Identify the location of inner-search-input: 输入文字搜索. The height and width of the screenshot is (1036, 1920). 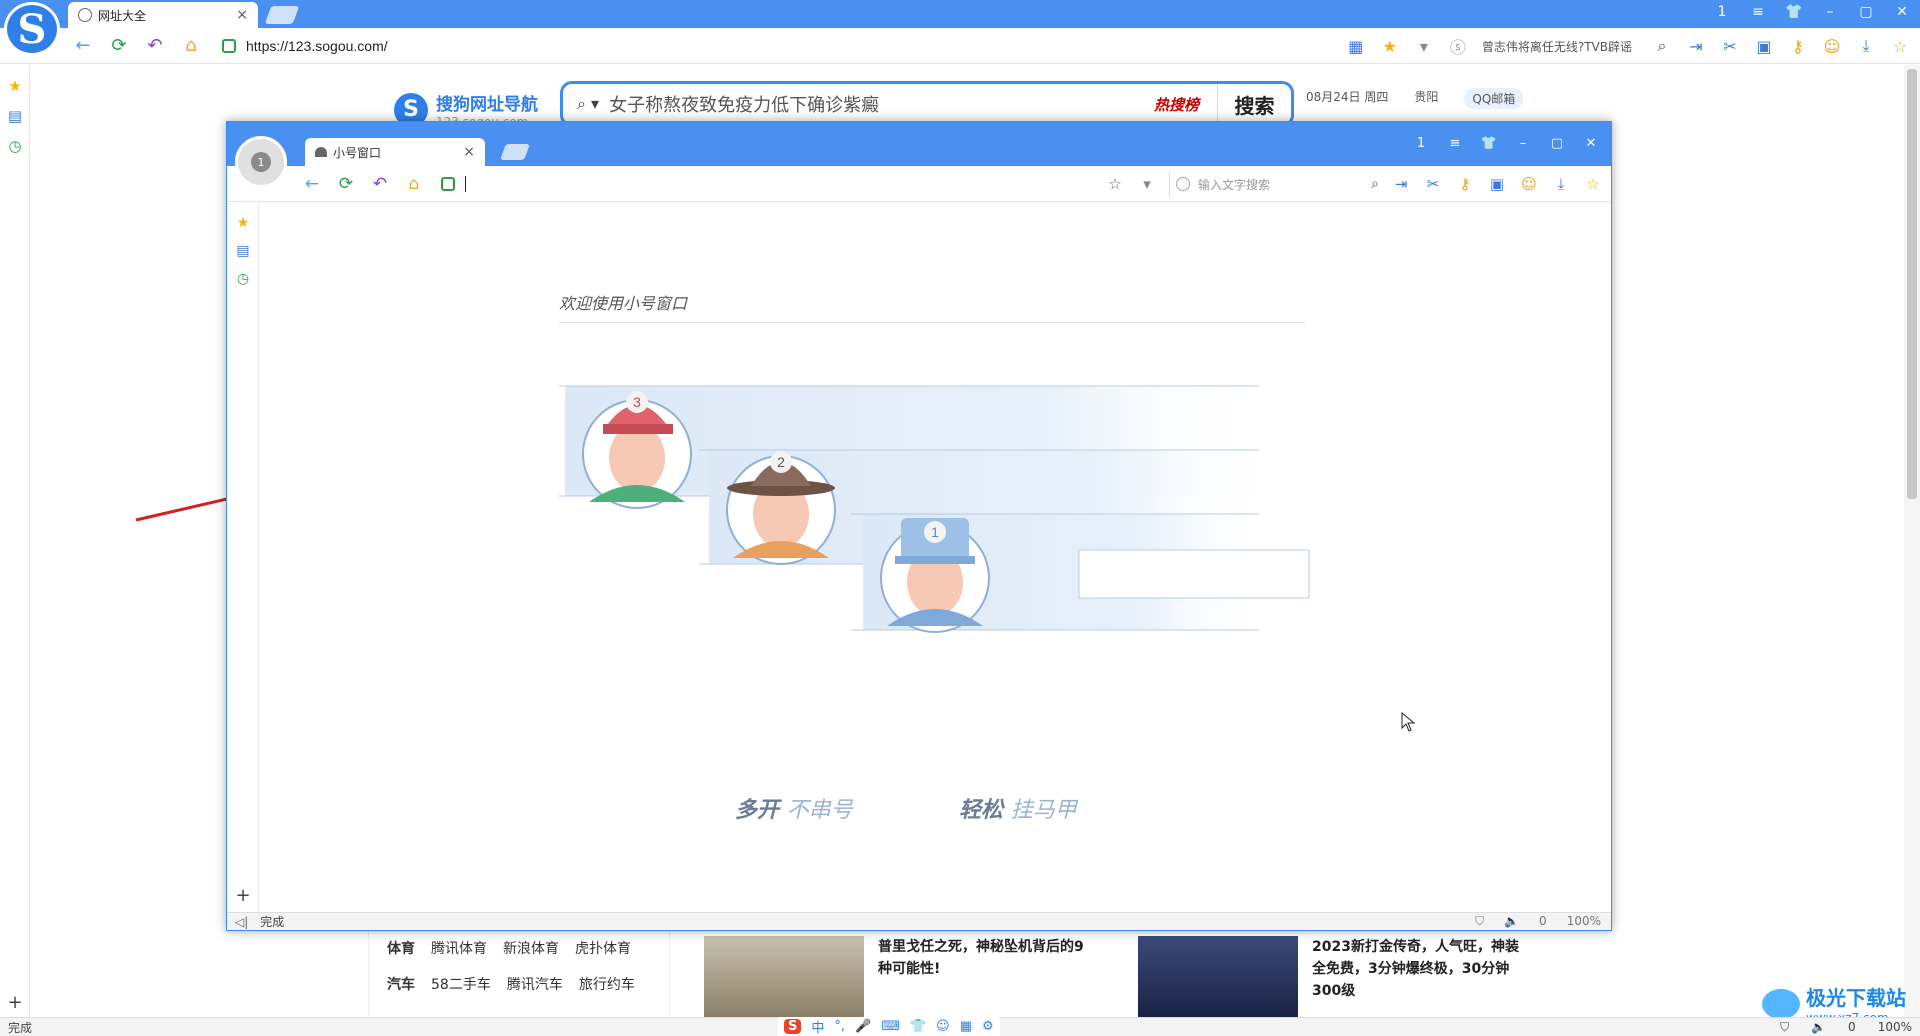
(1284, 184).